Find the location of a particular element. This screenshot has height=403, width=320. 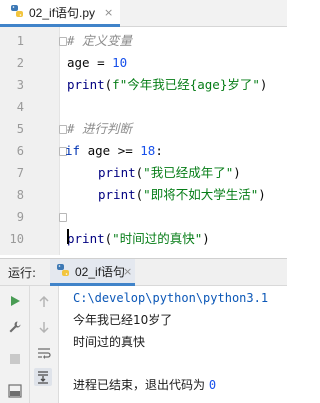

operator: = is located at coordinates (101, 62).